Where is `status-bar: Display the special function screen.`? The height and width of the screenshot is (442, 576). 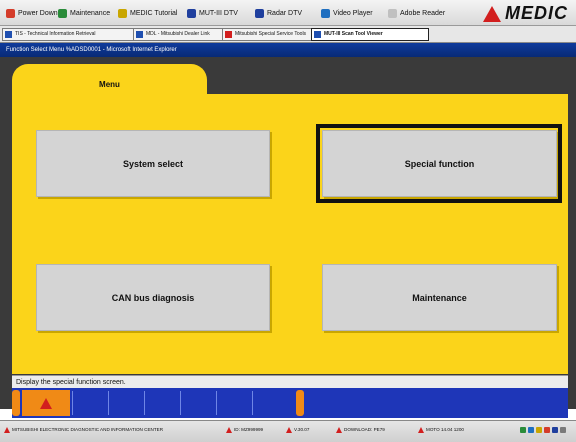 status-bar: Display the special function screen. is located at coordinates (290, 381).